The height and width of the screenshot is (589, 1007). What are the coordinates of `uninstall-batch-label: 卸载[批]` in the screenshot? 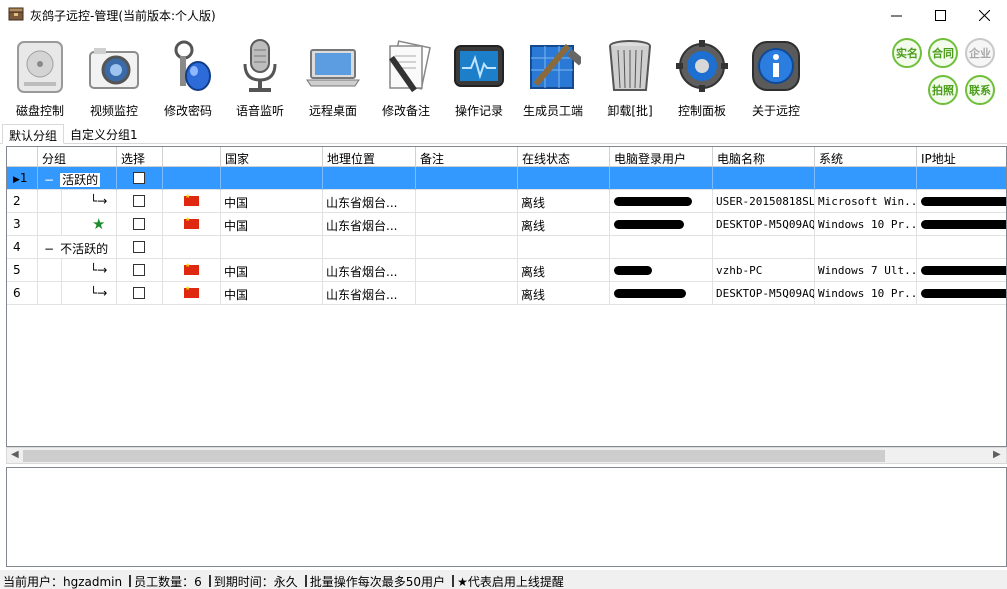 It's located at (630, 111).